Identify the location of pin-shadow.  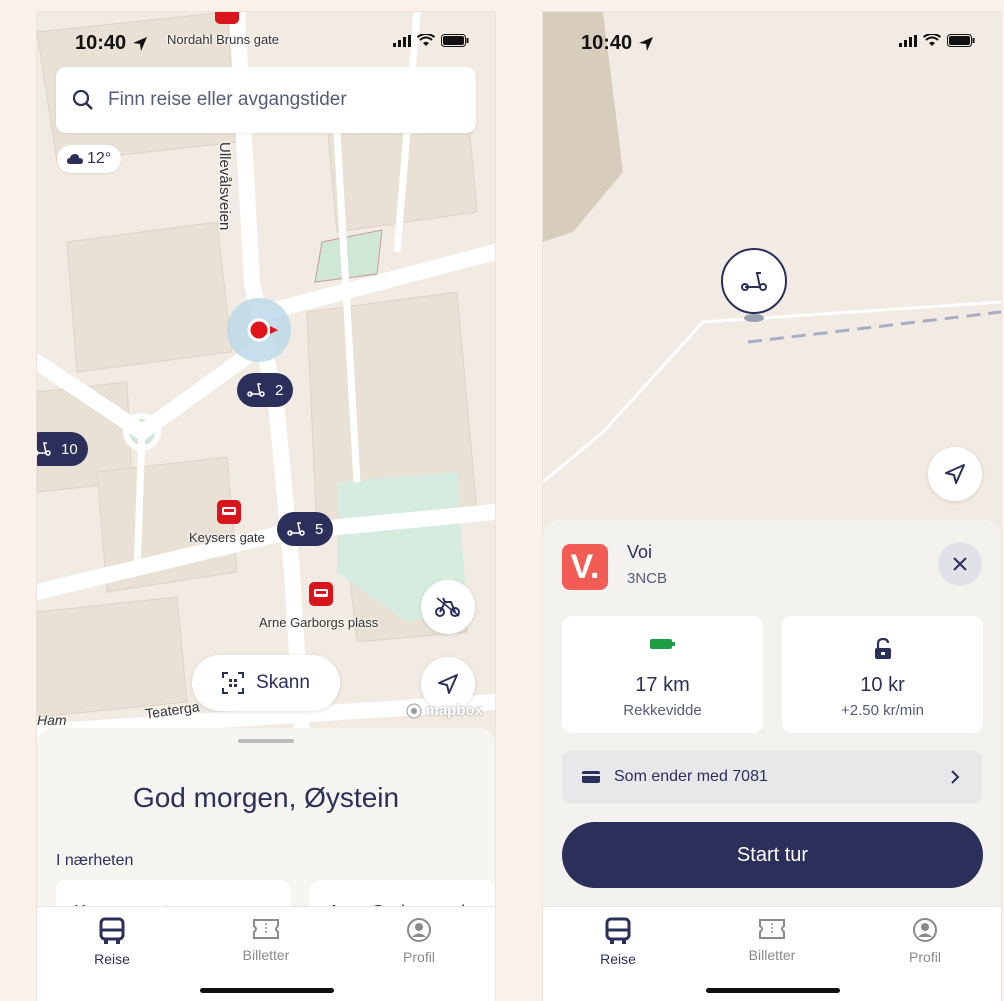
(754, 318).